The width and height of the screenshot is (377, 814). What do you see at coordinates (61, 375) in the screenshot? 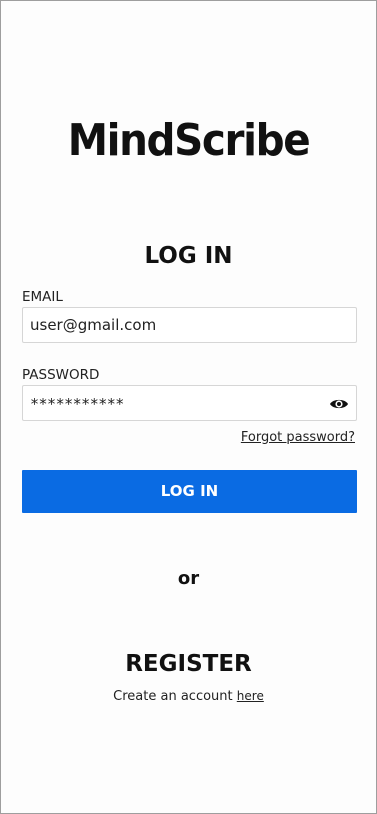
I see `password-label: PASSWORD` at bounding box center [61, 375].